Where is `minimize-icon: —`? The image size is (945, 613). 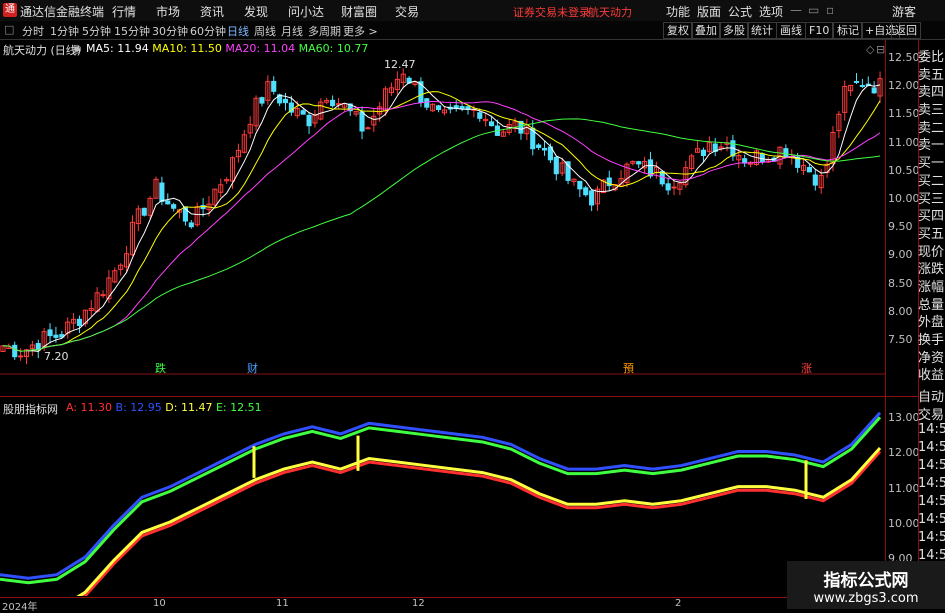 minimize-icon: — is located at coordinates (796, 10).